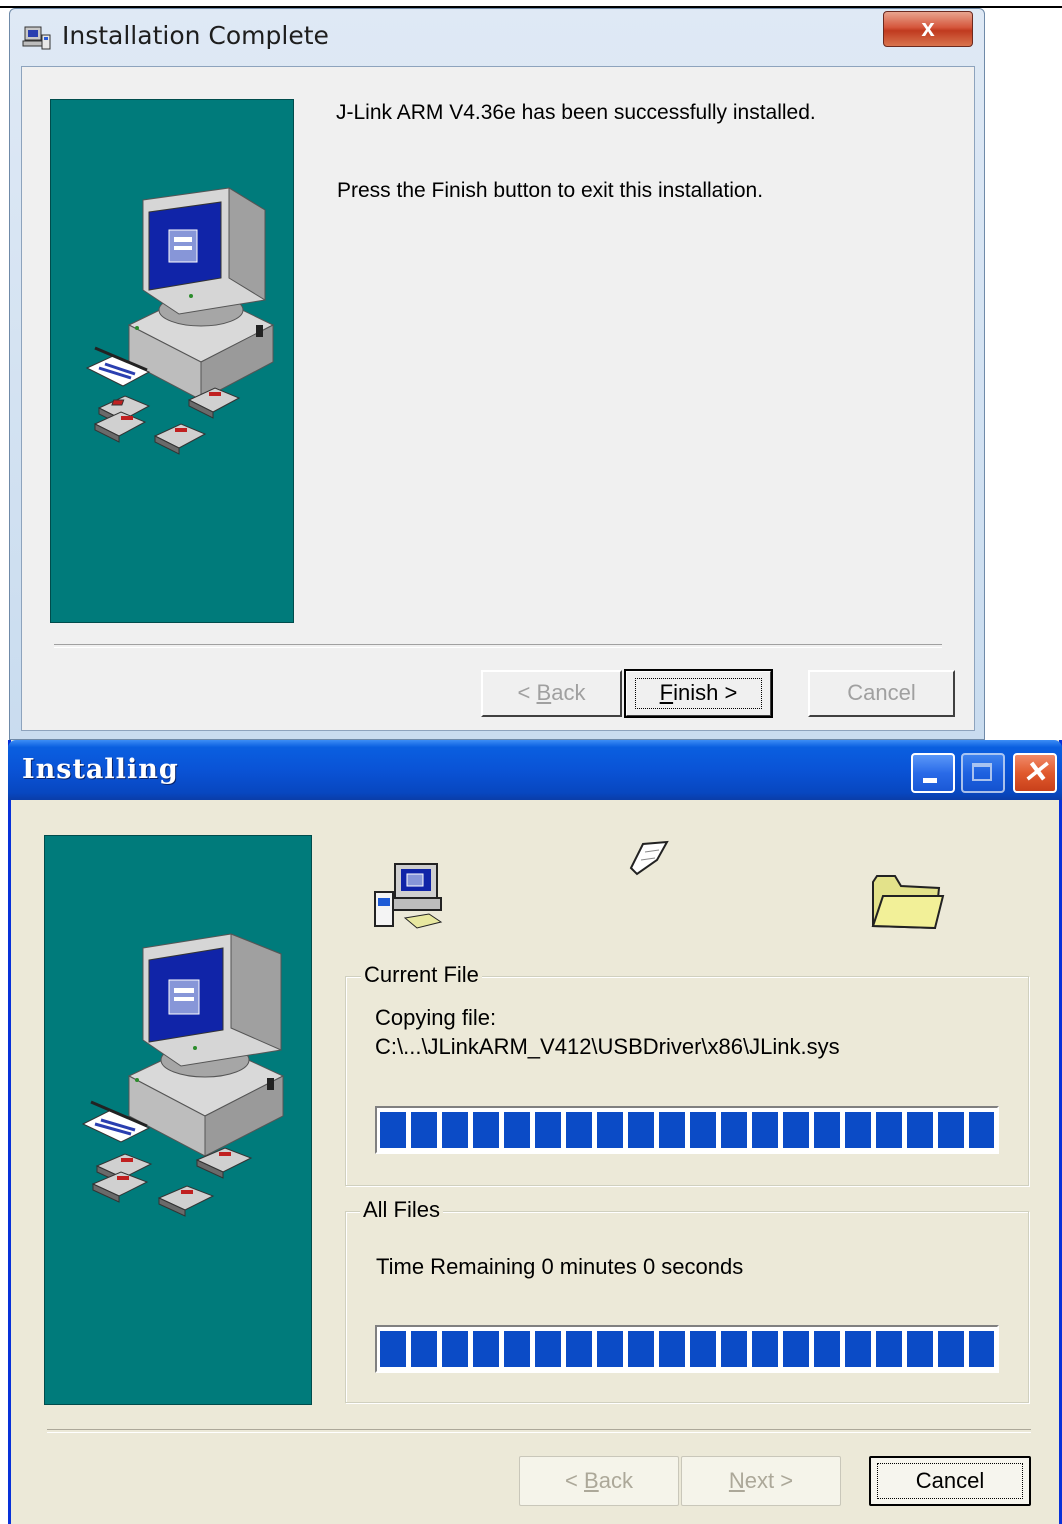 This screenshot has width=1062, height=1524. Describe the element at coordinates (36, 38) in the screenshot. I see `installer-app-icon` at that location.